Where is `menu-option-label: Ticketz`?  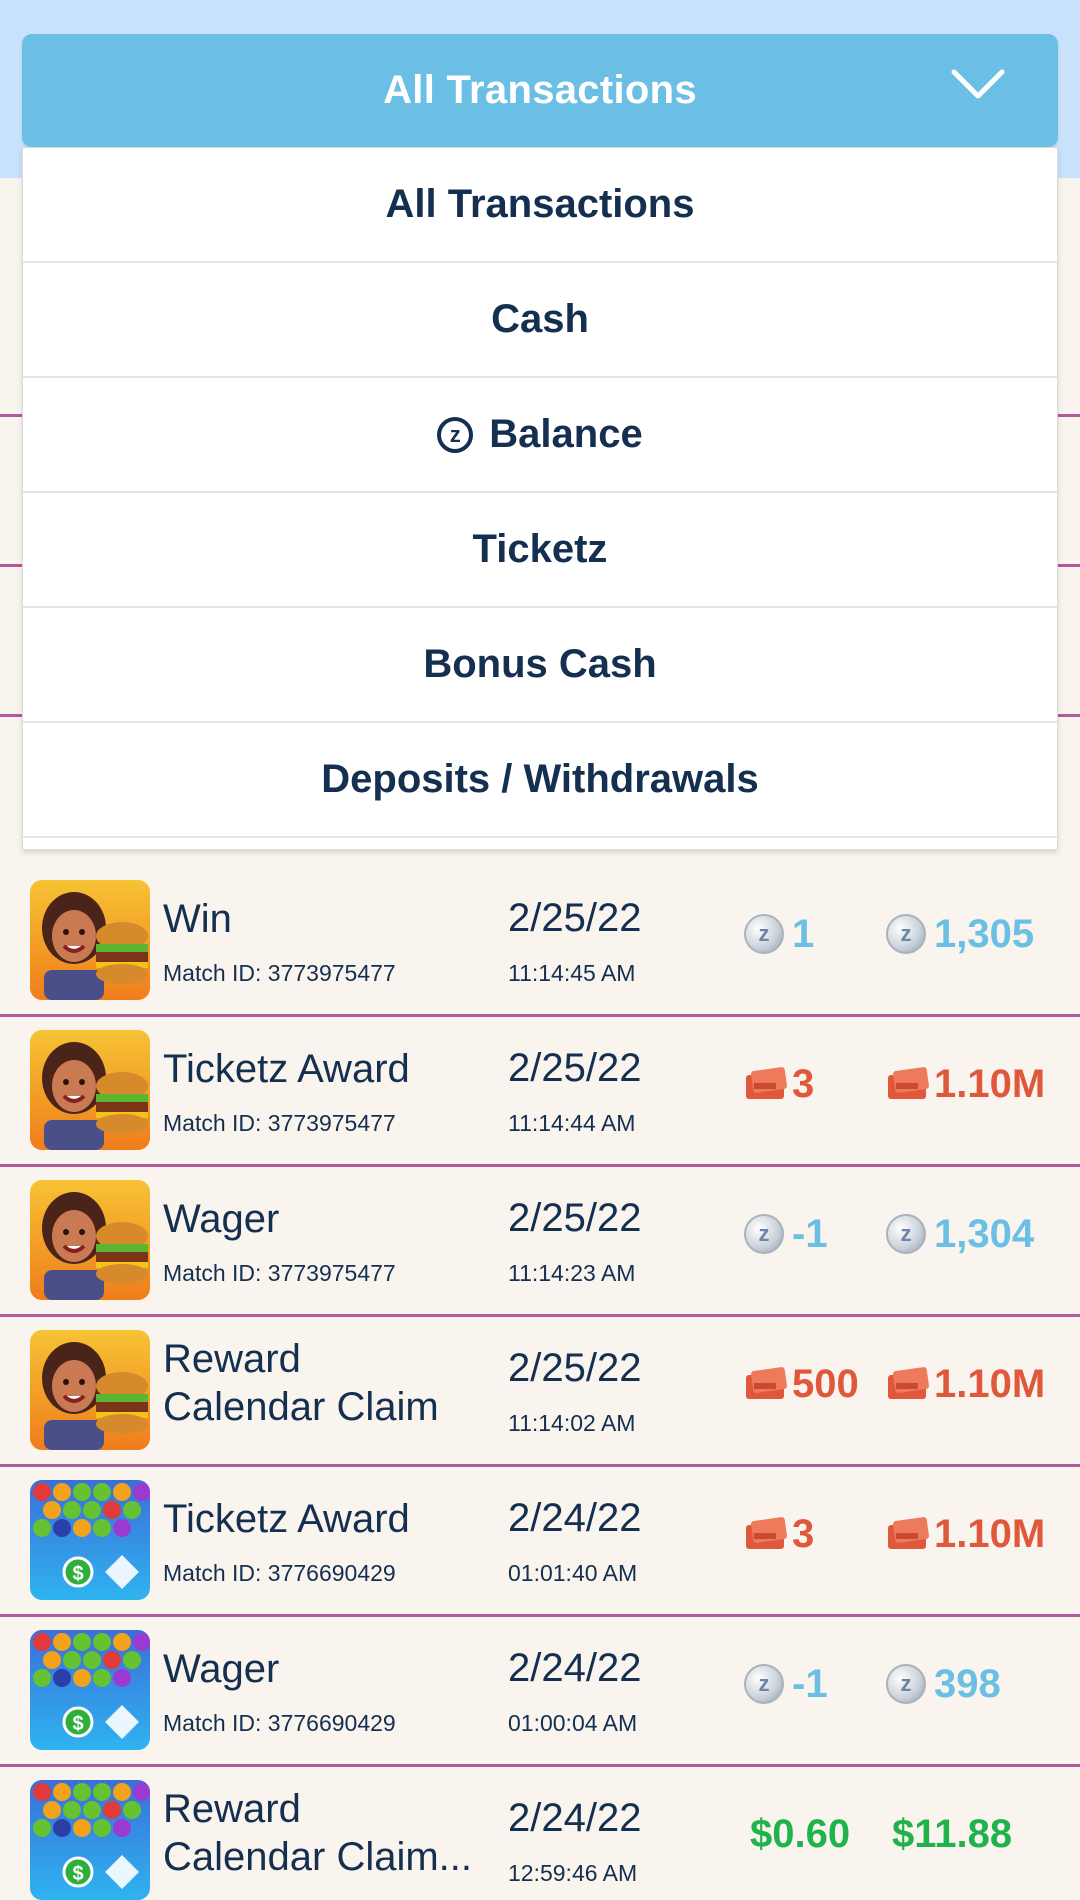 menu-option-label: Ticketz is located at coordinates (540, 549).